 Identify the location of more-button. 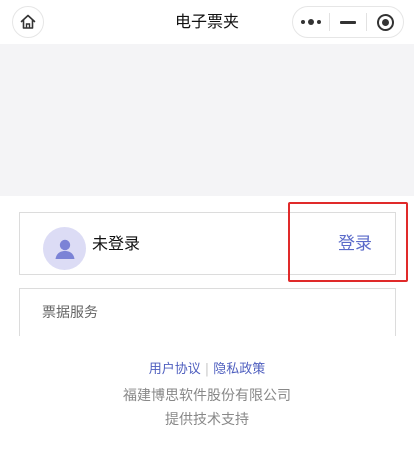
(311, 22).